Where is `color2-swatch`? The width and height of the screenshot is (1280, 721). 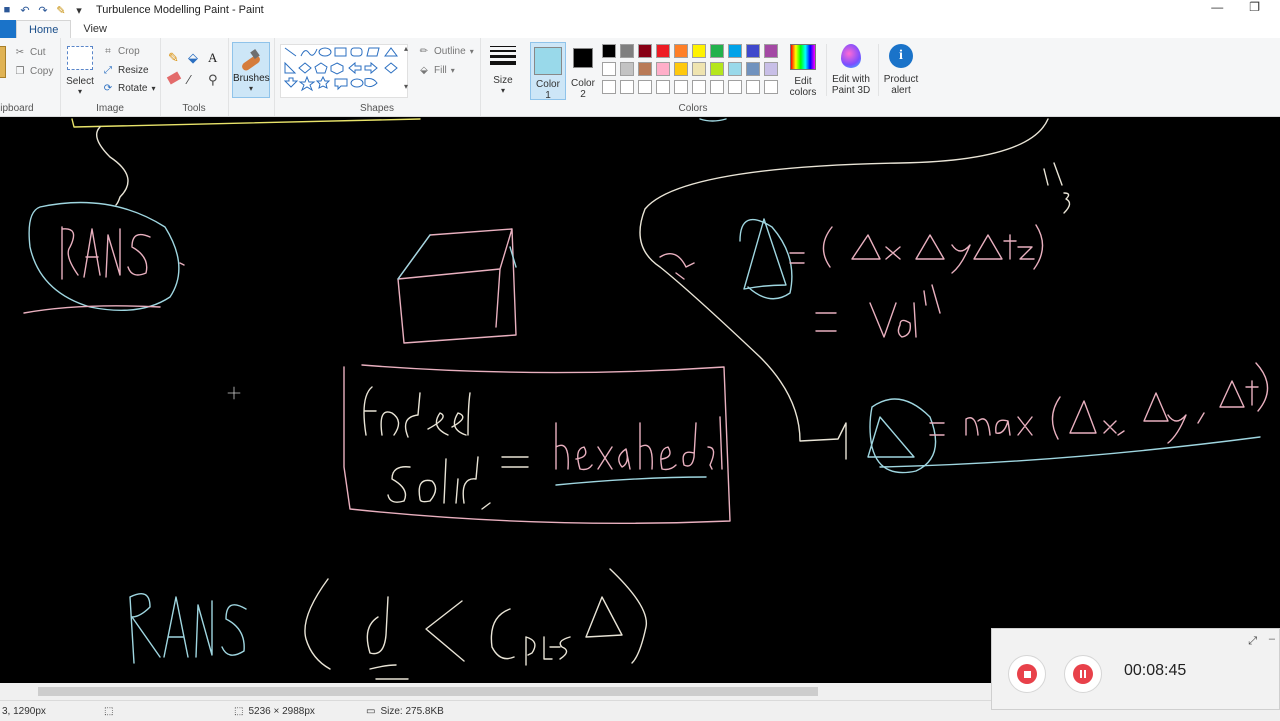 color2-swatch is located at coordinates (583, 58).